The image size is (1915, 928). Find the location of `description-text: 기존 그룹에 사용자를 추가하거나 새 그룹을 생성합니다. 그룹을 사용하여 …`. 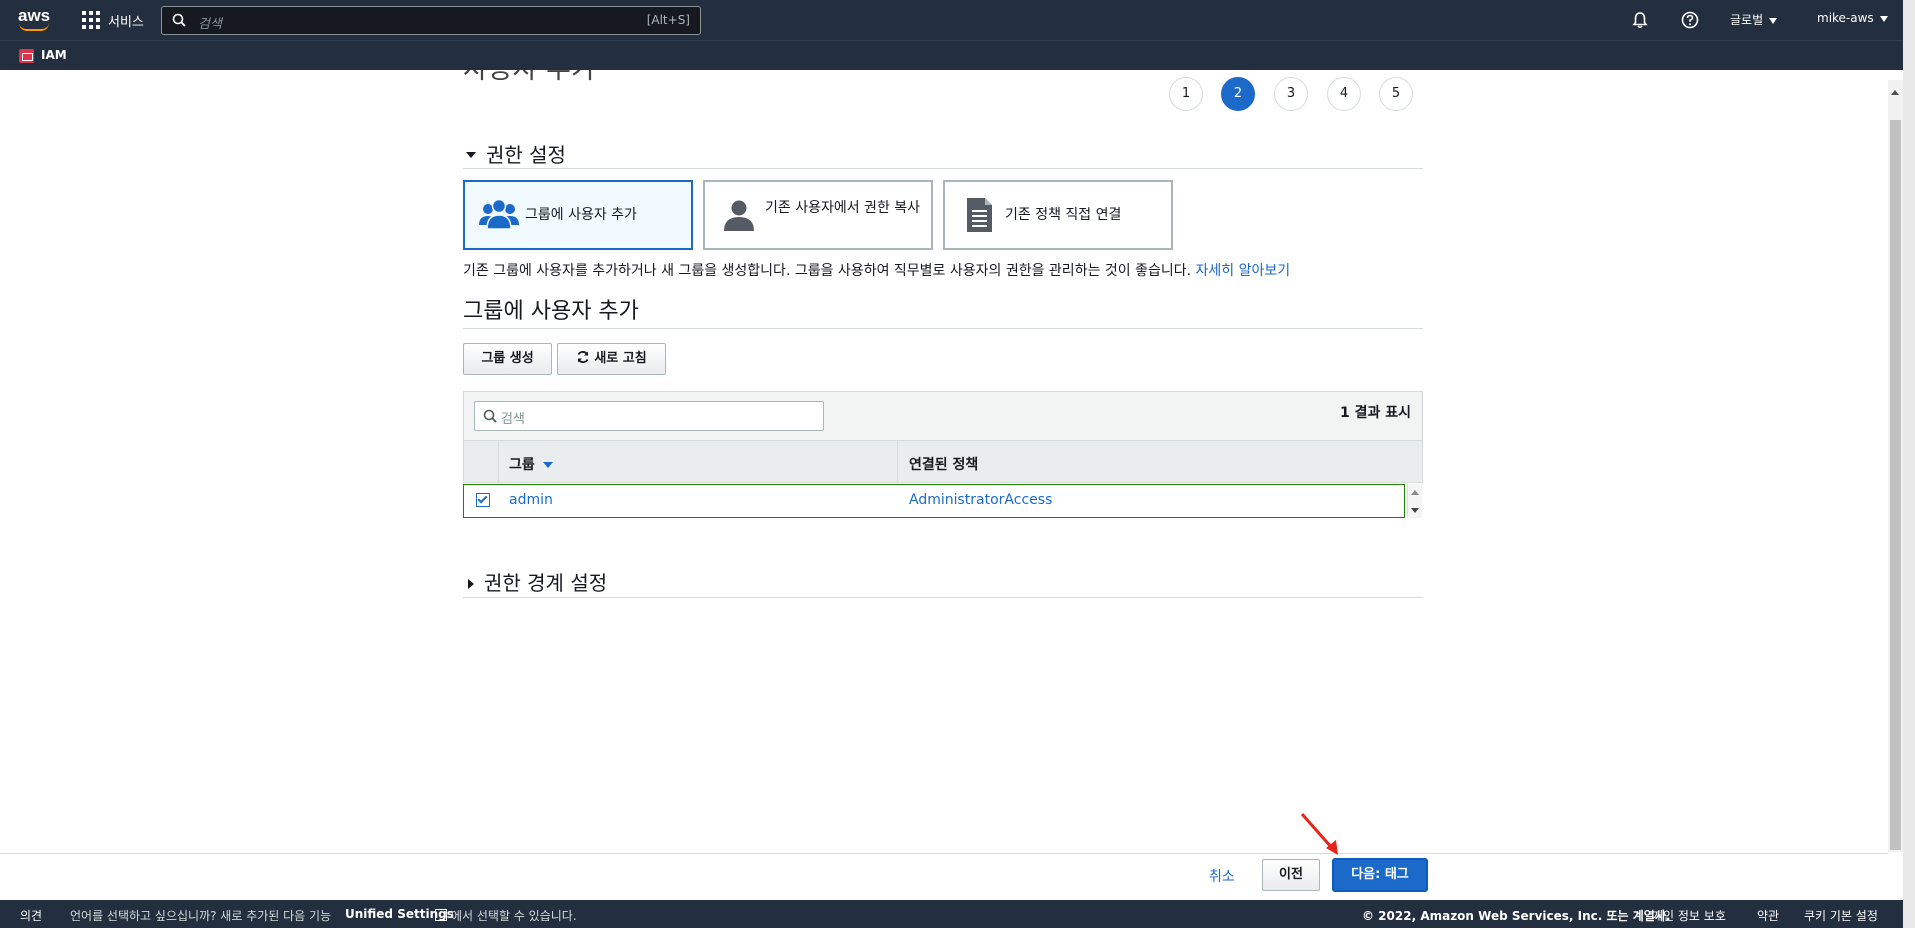

description-text: 기존 그룹에 사용자를 추가하거나 새 그룹을 생성합니다. 그룹을 사용하여 … is located at coordinates (827, 271).